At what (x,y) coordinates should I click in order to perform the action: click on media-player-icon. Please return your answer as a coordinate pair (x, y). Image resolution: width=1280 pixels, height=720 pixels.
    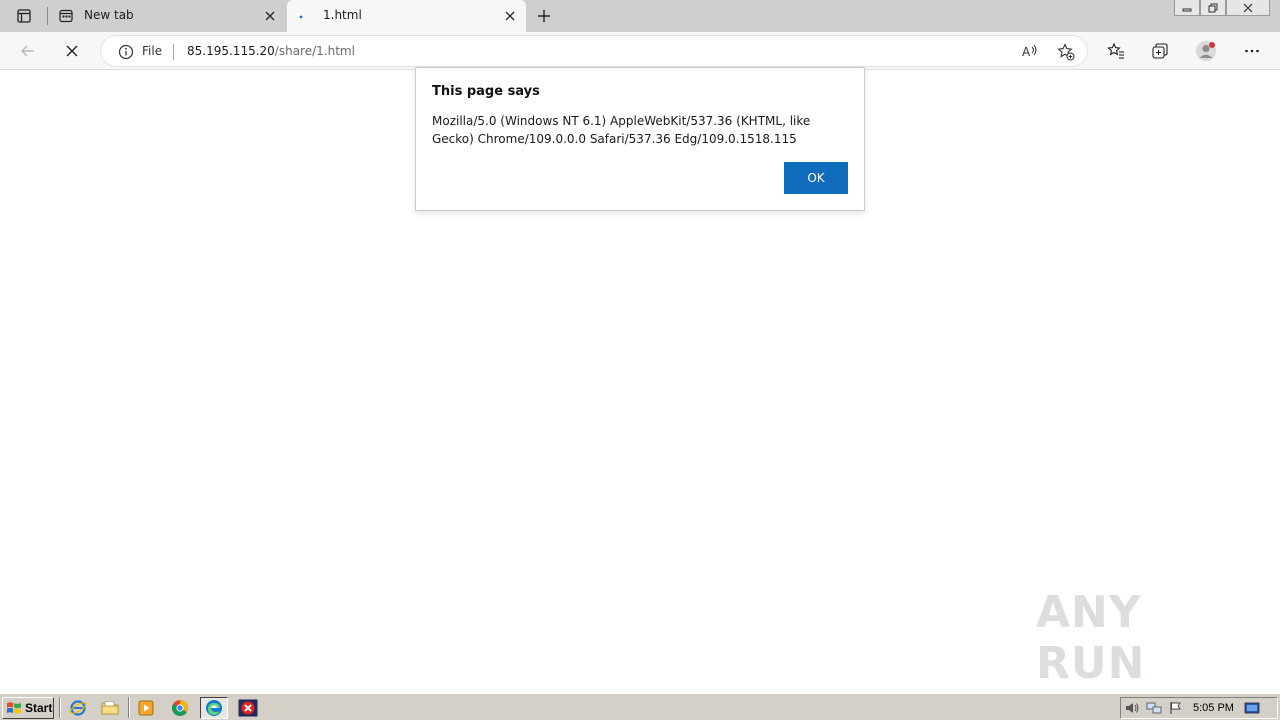
    Looking at the image, I should click on (146, 708).